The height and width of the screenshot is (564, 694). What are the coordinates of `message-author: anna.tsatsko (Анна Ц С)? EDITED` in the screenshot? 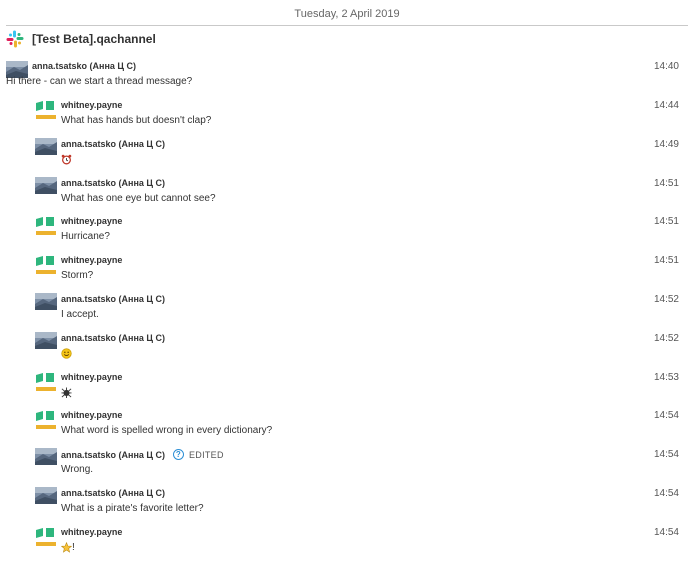 It's located at (142, 455).